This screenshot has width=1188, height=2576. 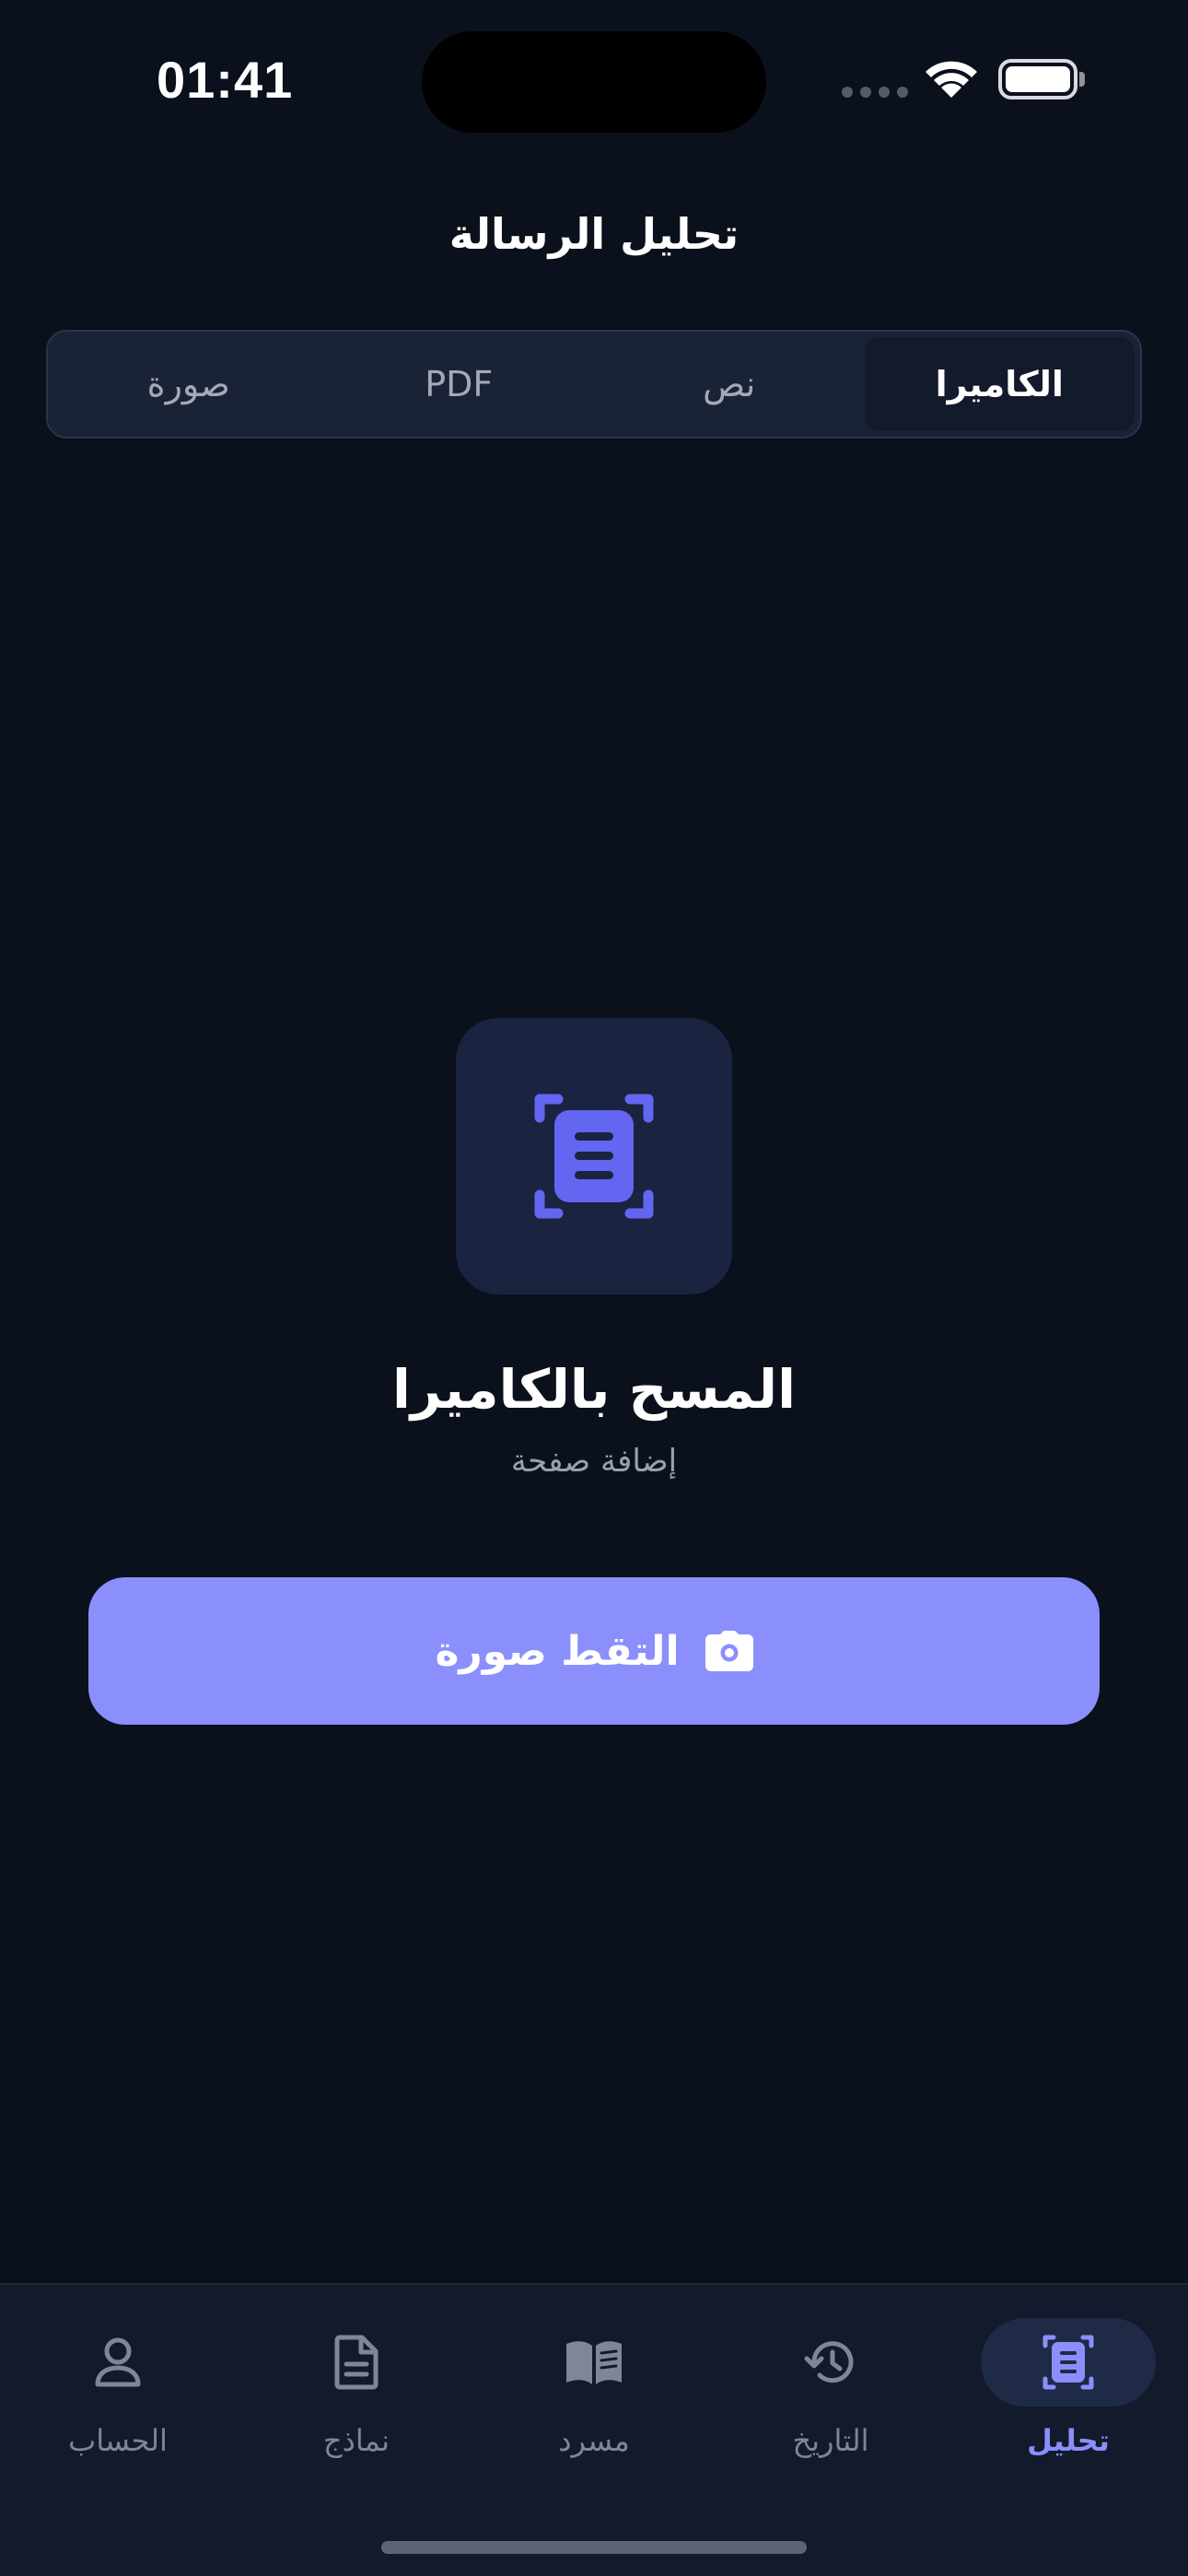 I want to click on cellular-signal-icon, so click(x=875, y=92).